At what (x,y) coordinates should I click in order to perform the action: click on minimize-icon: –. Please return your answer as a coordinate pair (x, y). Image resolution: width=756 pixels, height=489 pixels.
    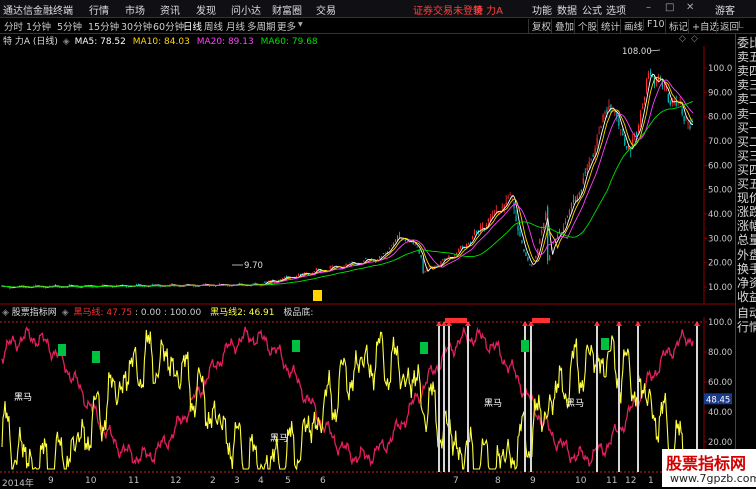
    Looking at the image, I should click on (648, 7).